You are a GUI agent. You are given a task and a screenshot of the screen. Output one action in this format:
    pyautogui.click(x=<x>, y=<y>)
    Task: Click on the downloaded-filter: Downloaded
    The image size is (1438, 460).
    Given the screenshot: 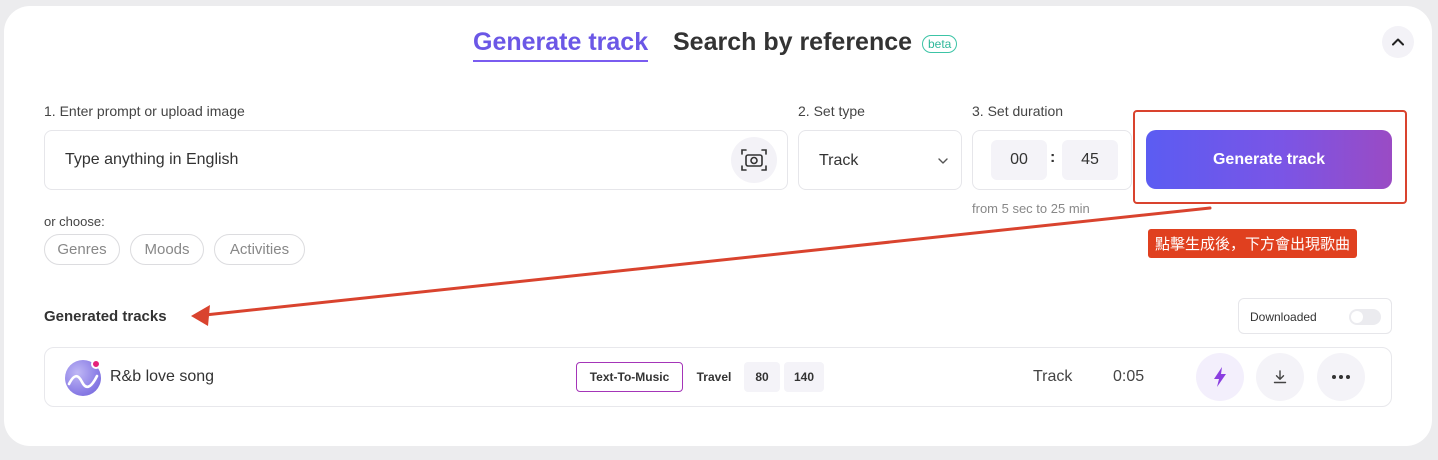 What is the action you would take?
    pyautogui.click(x=1315, y=316)
    